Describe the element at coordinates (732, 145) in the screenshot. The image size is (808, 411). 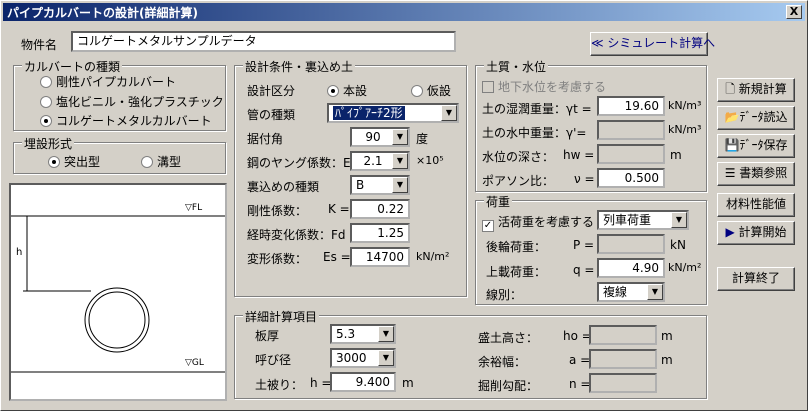
I see `floppy-disk-icon: 💾` at that location.